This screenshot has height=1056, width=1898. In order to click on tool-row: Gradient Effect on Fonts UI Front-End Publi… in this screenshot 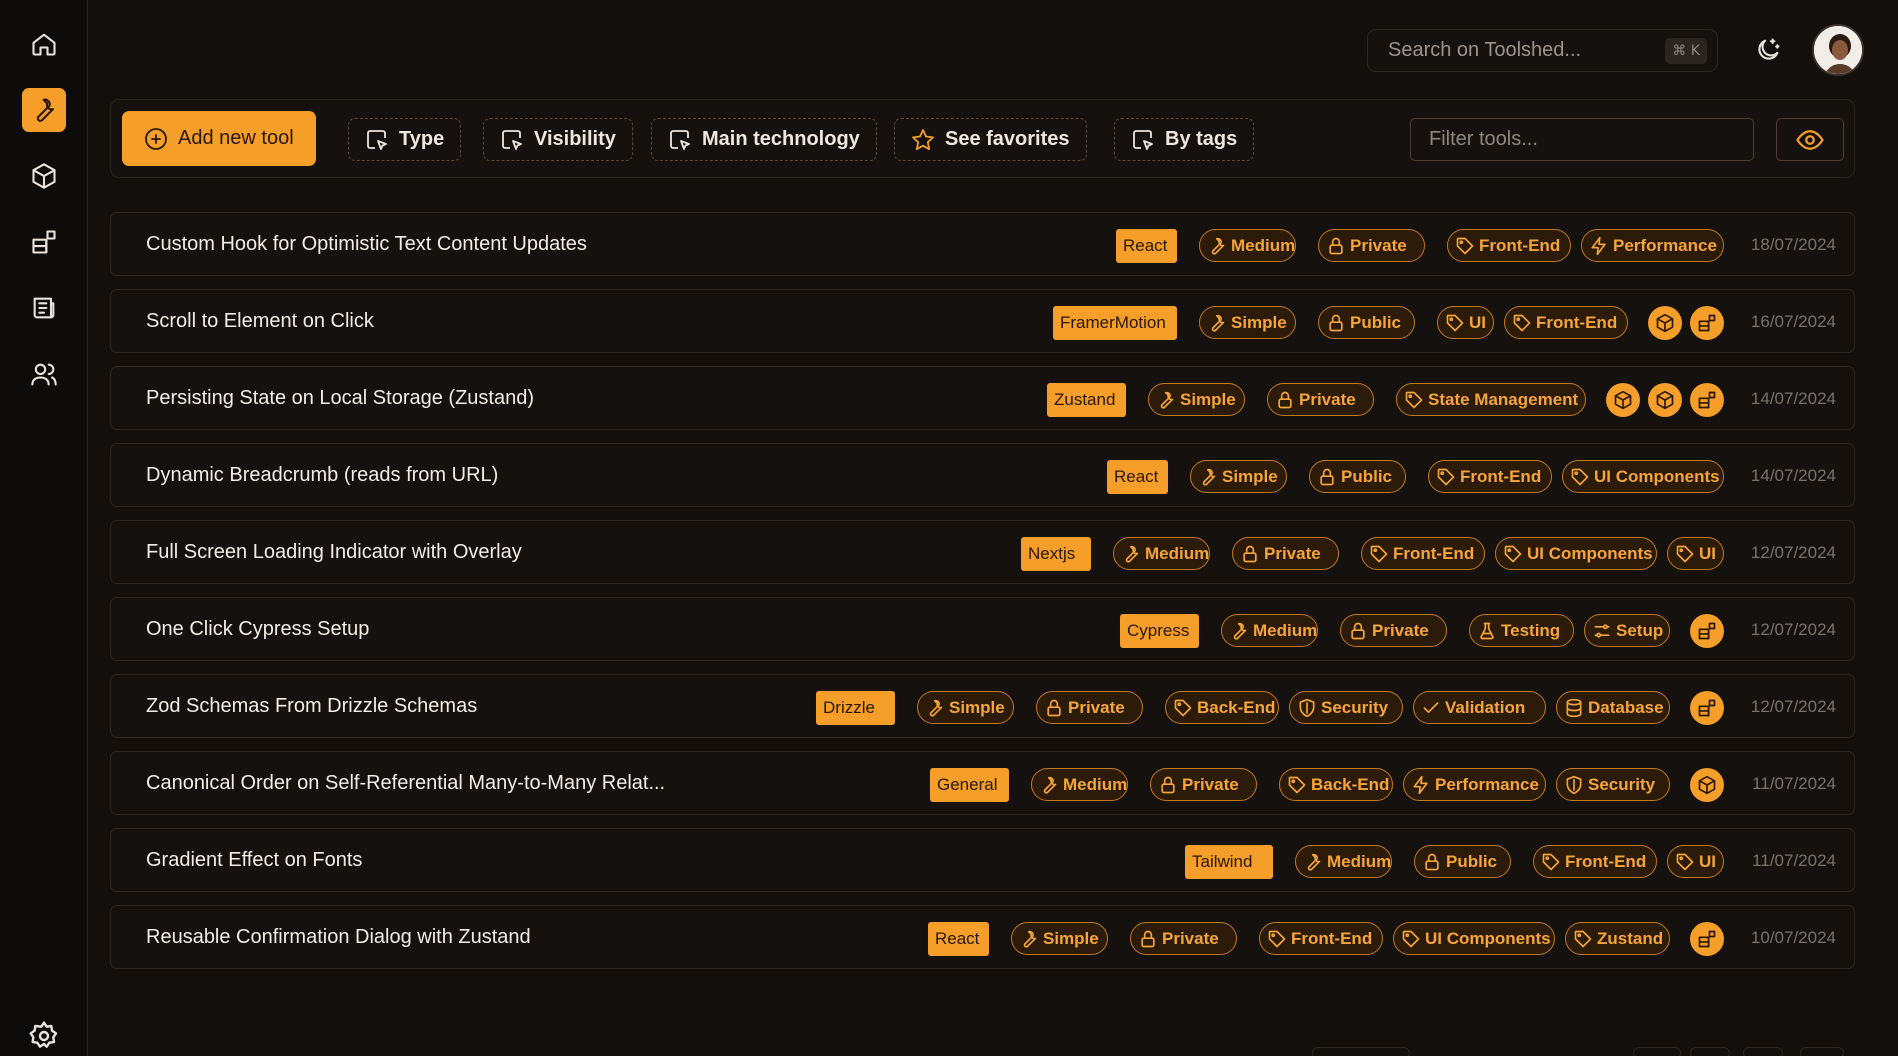, I will do `click(982, 860)`.